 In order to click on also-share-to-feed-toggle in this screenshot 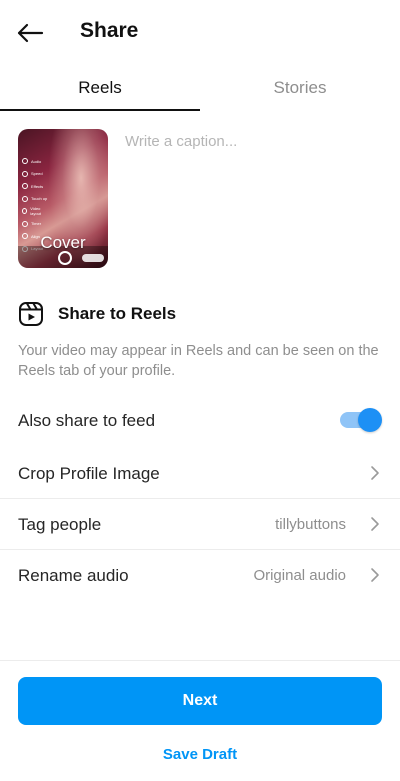, I will do `click(361, 420)`.